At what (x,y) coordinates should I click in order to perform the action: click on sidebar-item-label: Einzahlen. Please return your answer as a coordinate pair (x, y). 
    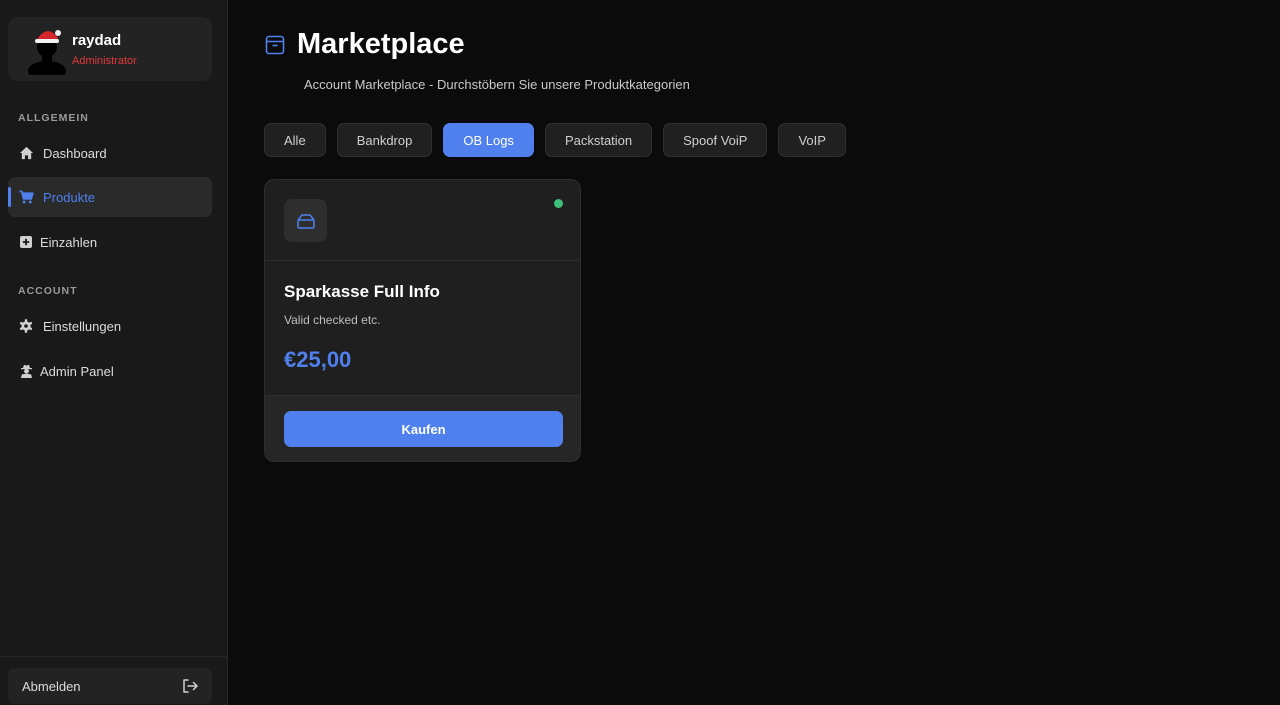
    Looking at the image, I should click on (69, 242).